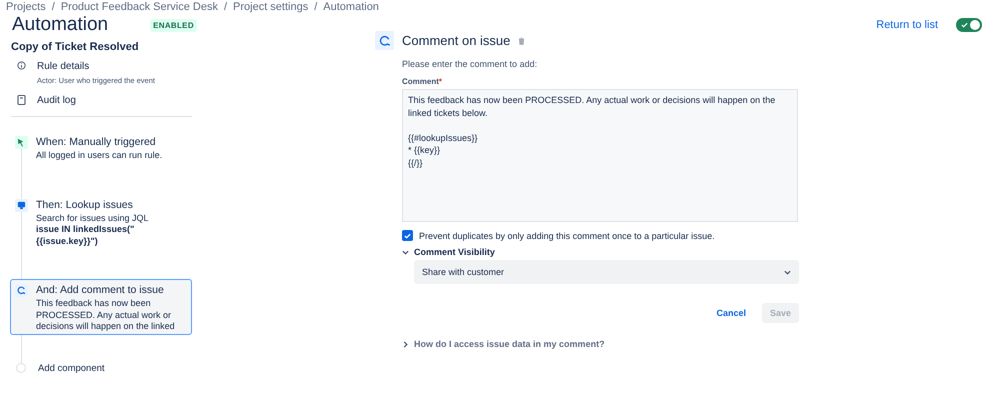 The height and width of the screenshot is (411, 999). Describe the element at coordinates (448, 252) in the screenshot. I see `visibility-toggle: Comment Visibility` at that location.